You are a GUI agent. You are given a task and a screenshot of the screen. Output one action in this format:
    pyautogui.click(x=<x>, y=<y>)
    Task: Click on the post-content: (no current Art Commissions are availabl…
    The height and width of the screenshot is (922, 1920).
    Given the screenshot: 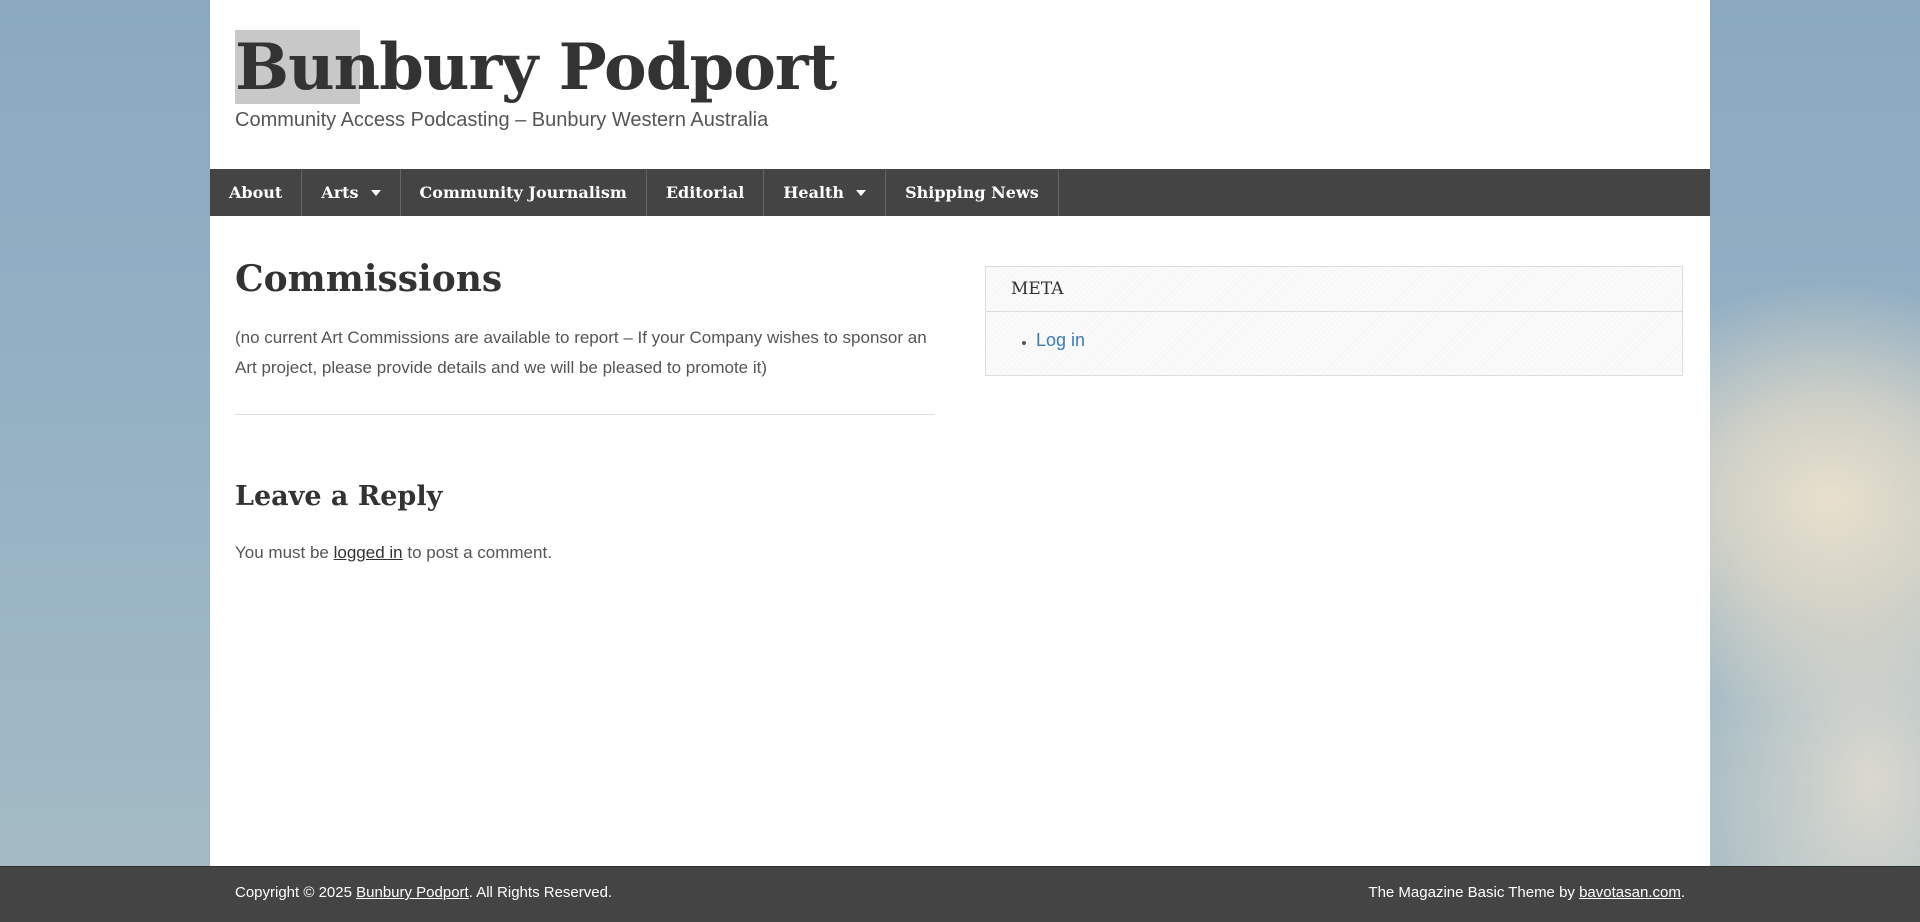 What is the action you would take?
    pyautogui.click(x=581, y=352)
    